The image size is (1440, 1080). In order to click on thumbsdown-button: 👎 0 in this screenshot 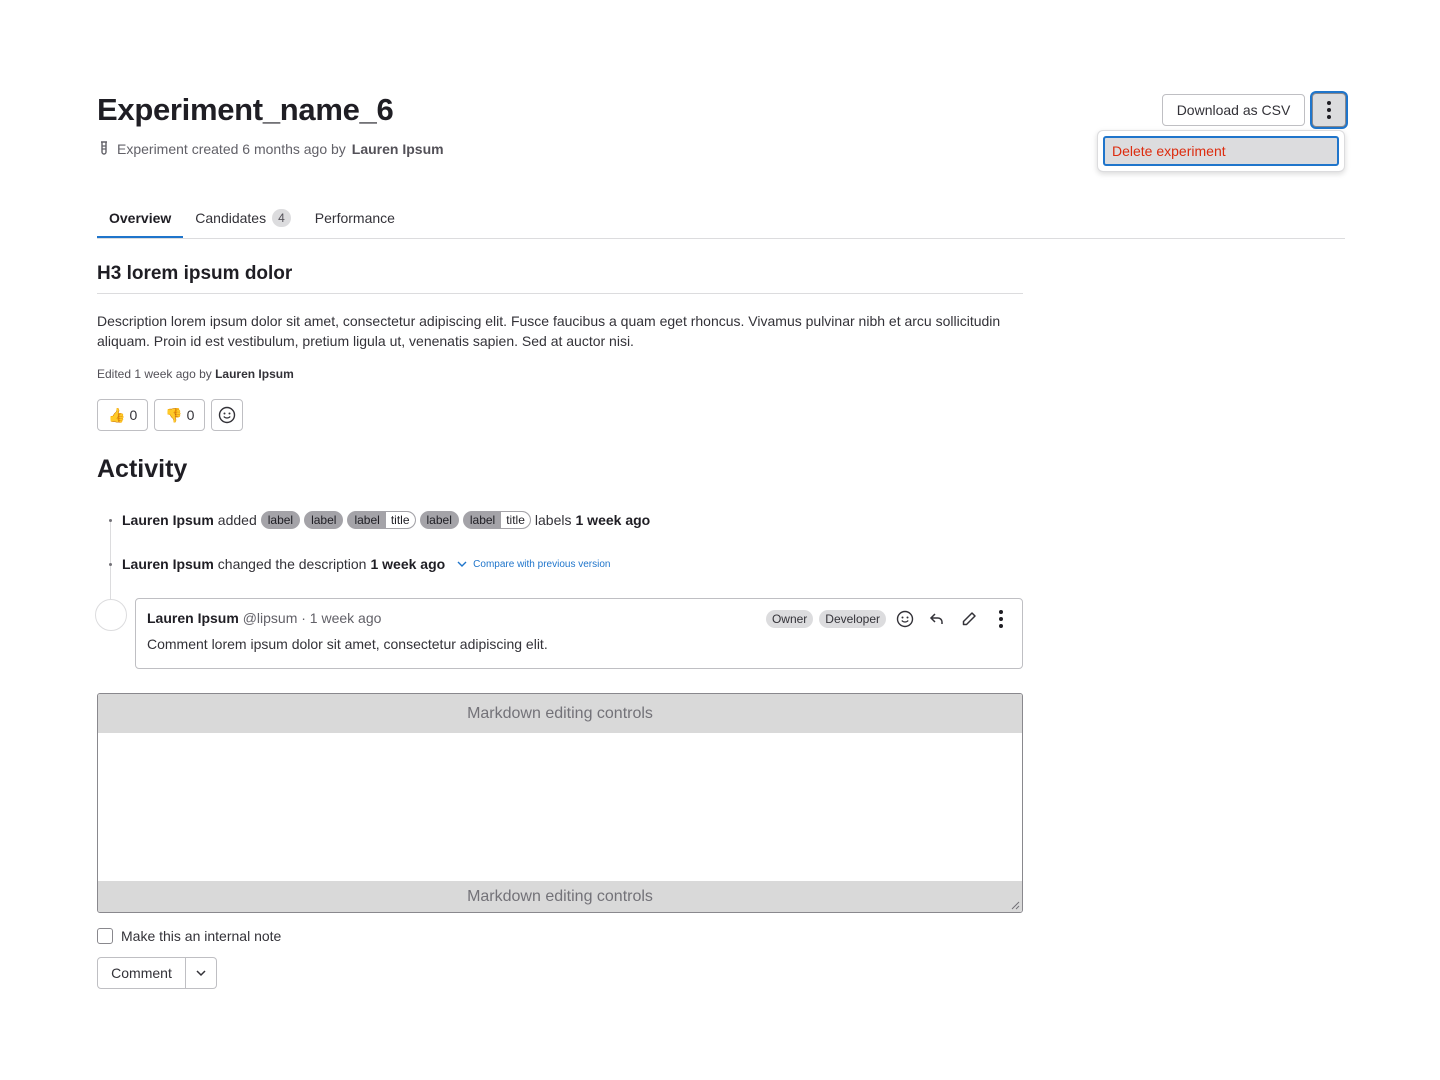, I will do `click(180, 415)`.